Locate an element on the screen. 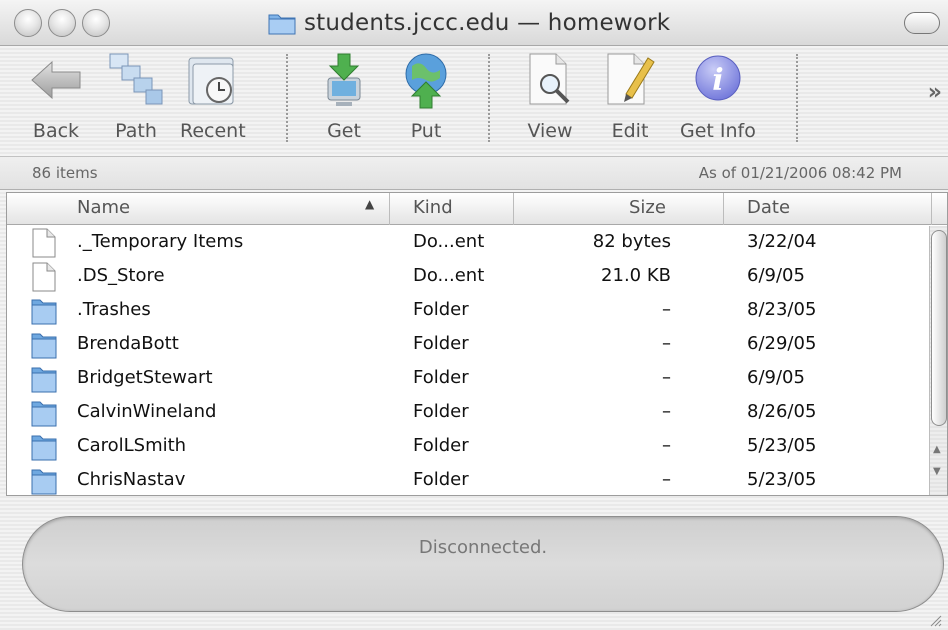 The height and width of the screenshot is (630, 948). column-header-size: Size is located at coordinates (647, 207).